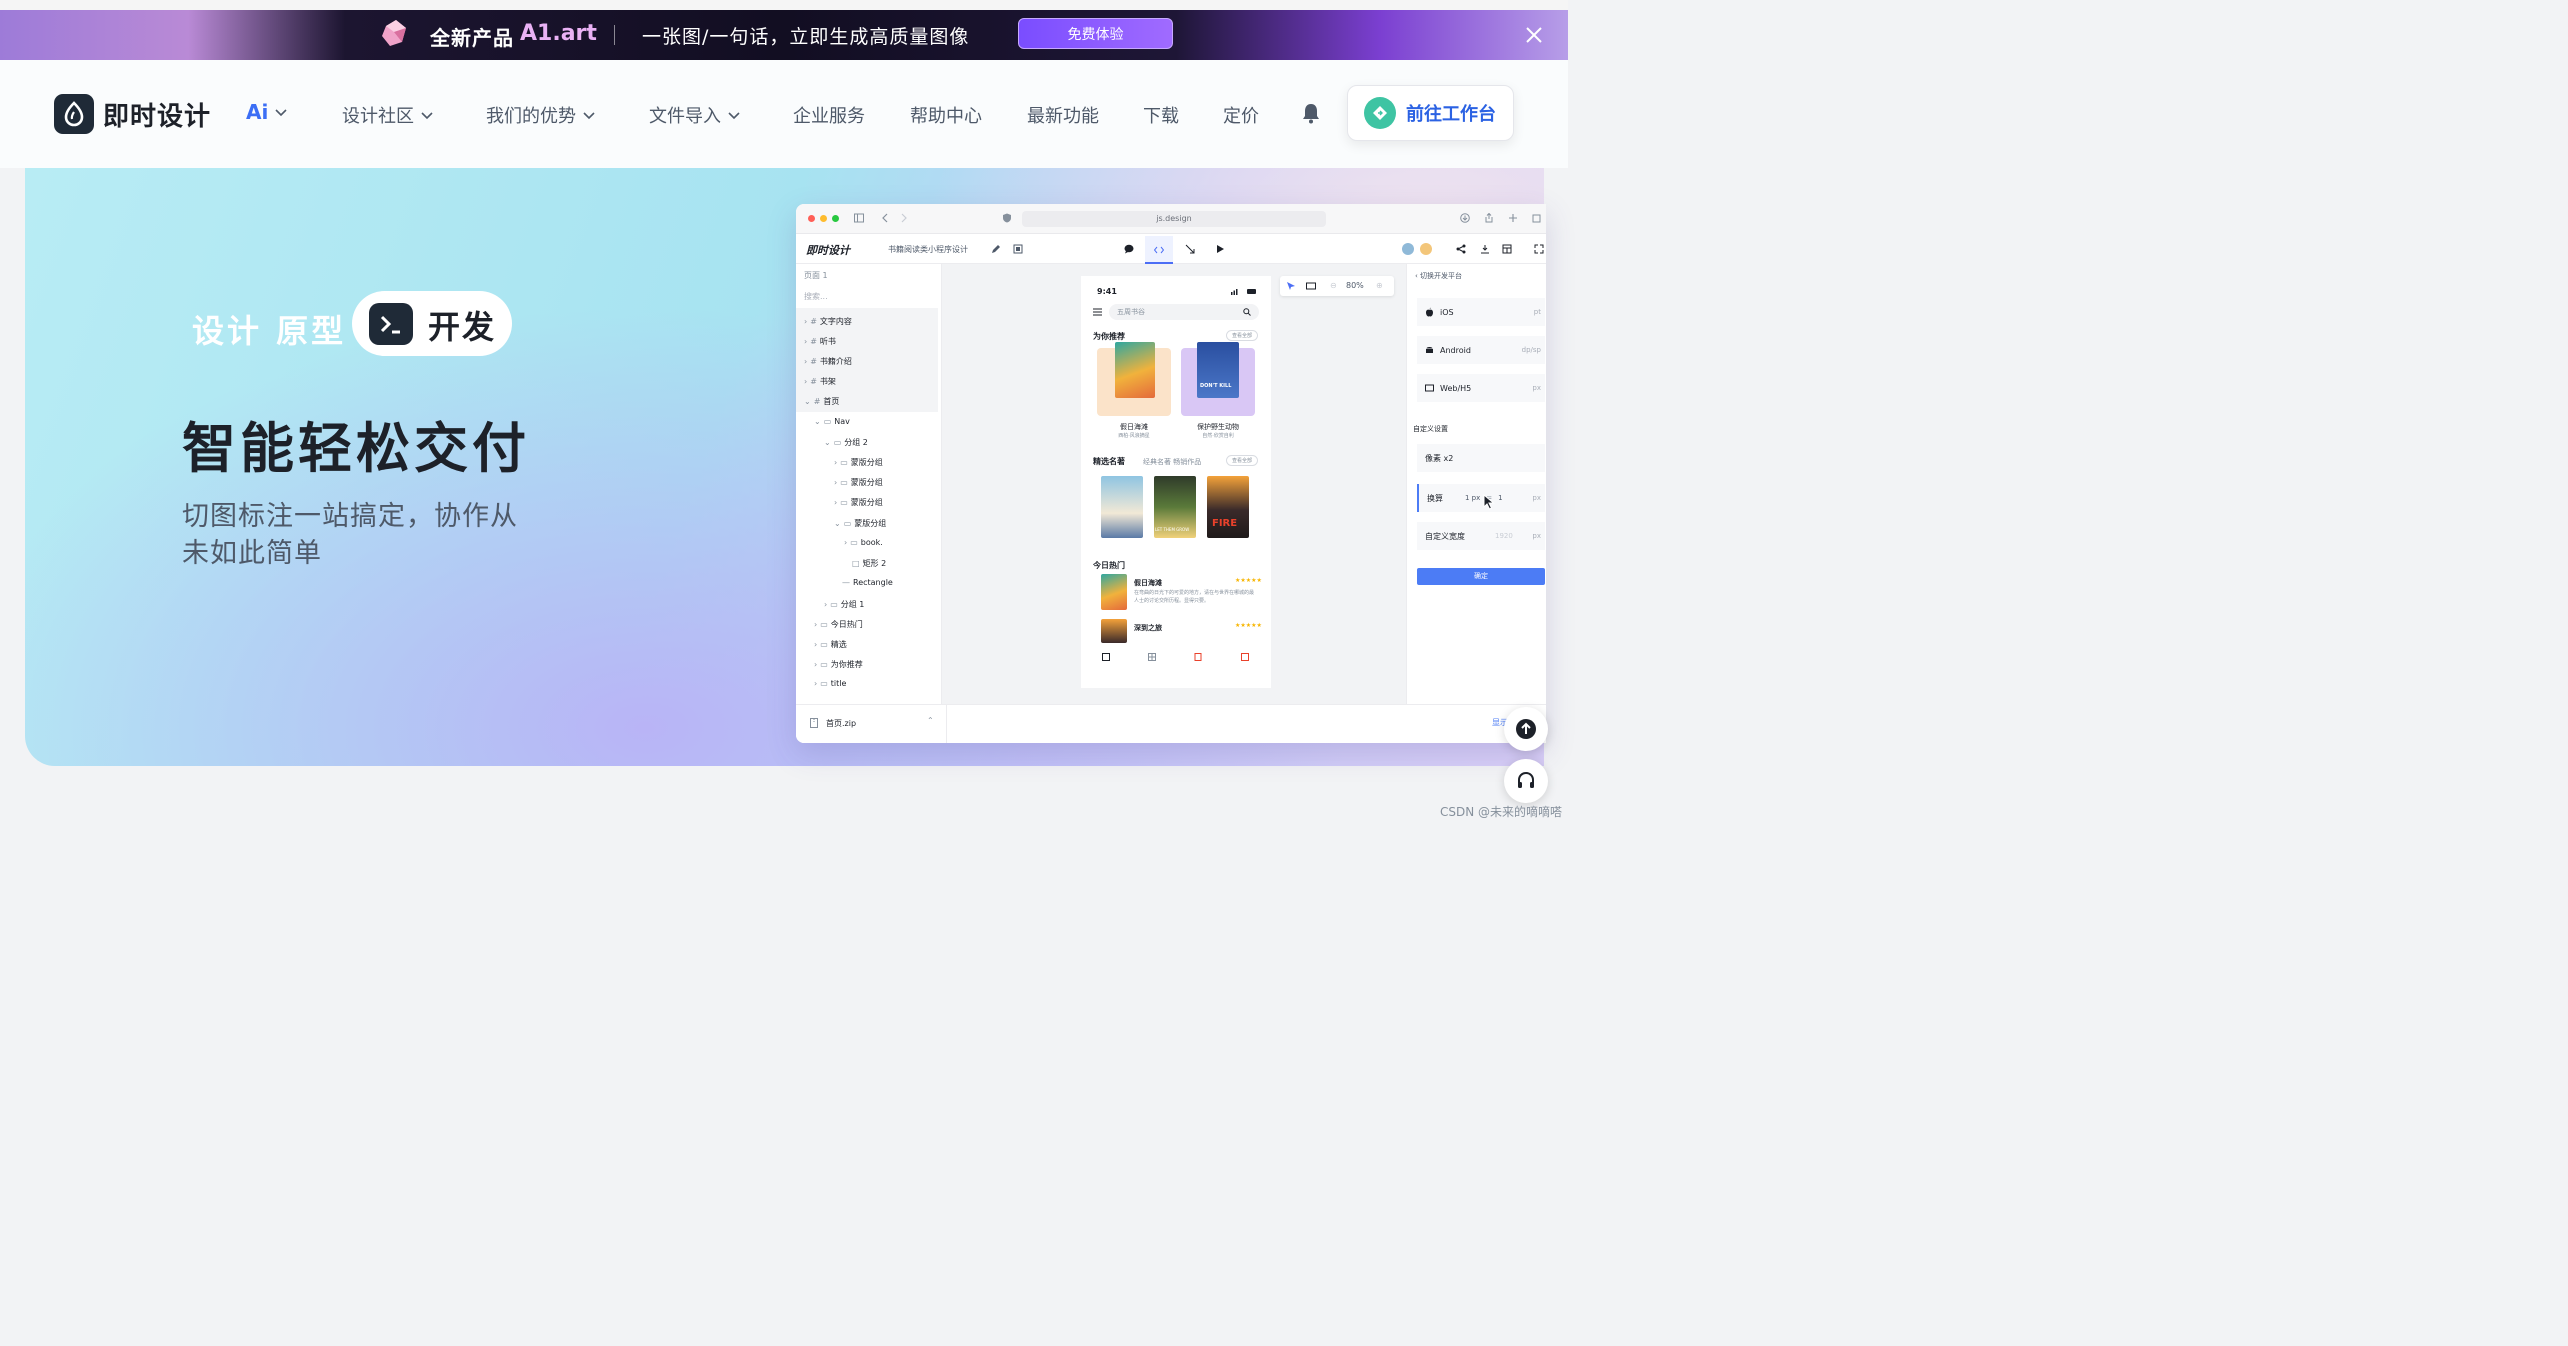  I want to click on layer-item: › # 书籍介绍, so click(828, 361).